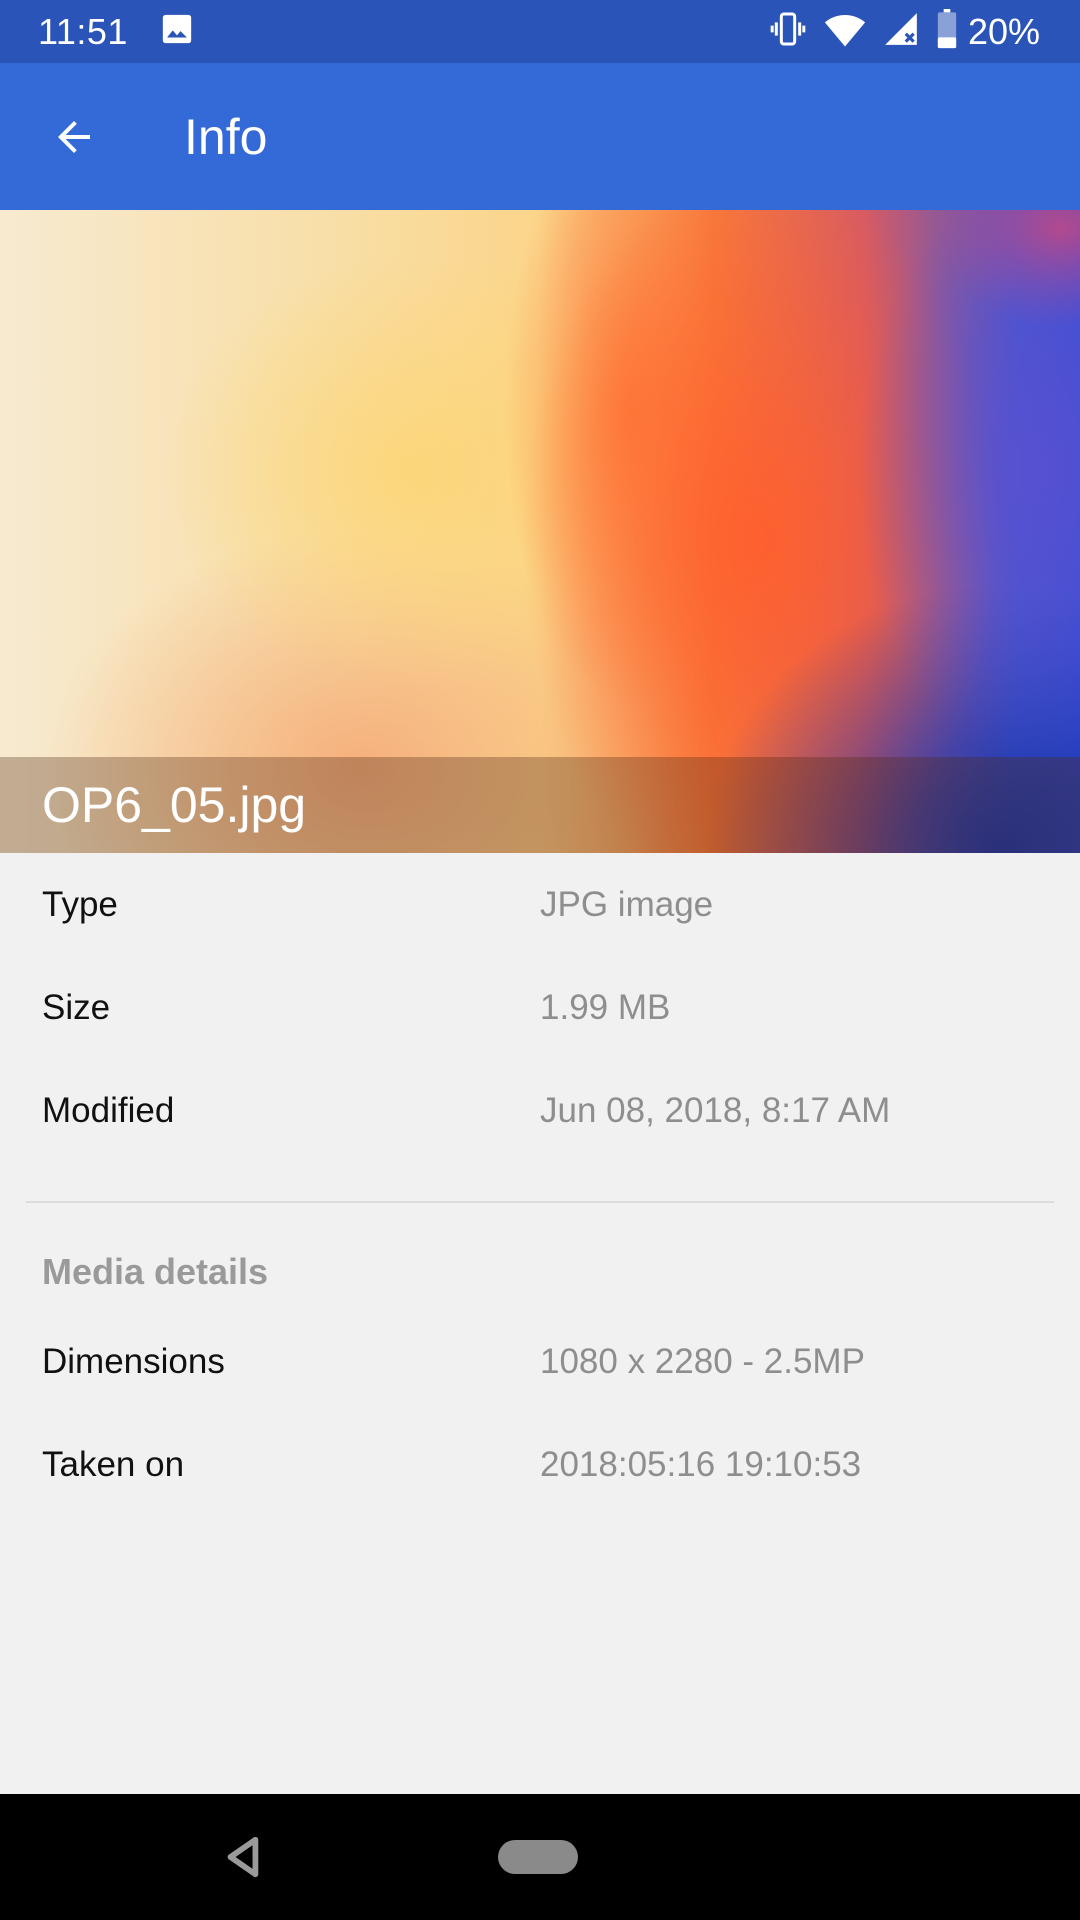  I want to click on detail-row-type: Type JPG image, so click(540, 904).